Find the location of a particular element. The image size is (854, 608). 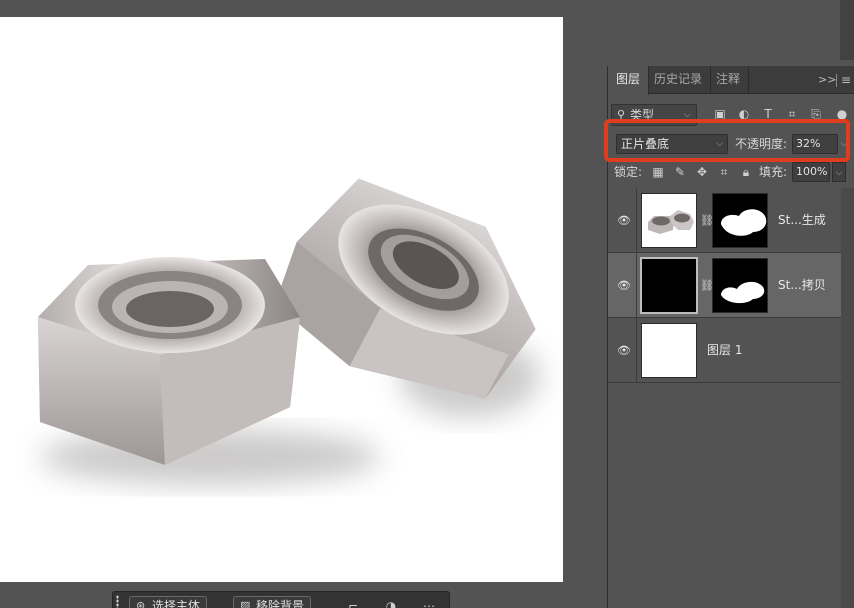

crop-icon: ⌐ is located at coordinates (353, 603).